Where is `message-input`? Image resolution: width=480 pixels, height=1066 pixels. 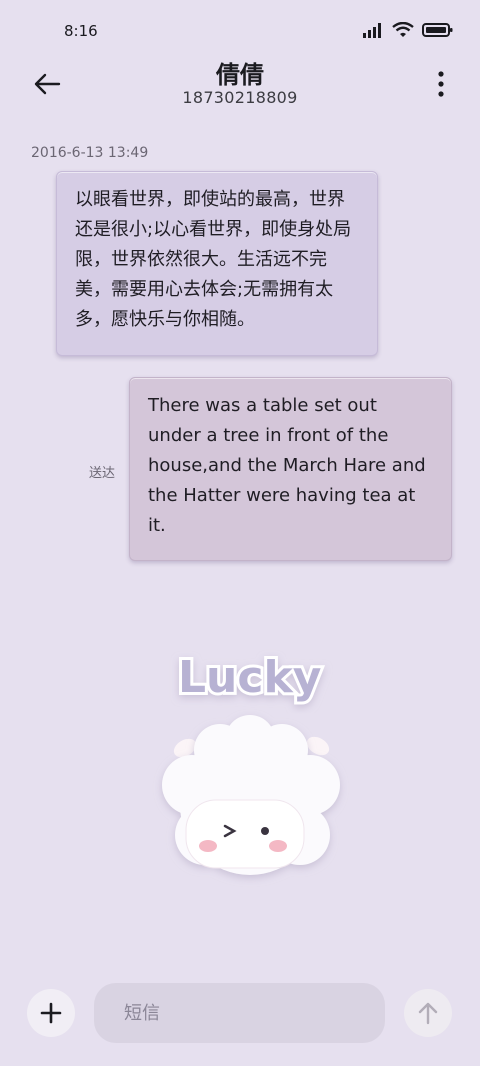
message-input is located at coordinates (244, 1013).